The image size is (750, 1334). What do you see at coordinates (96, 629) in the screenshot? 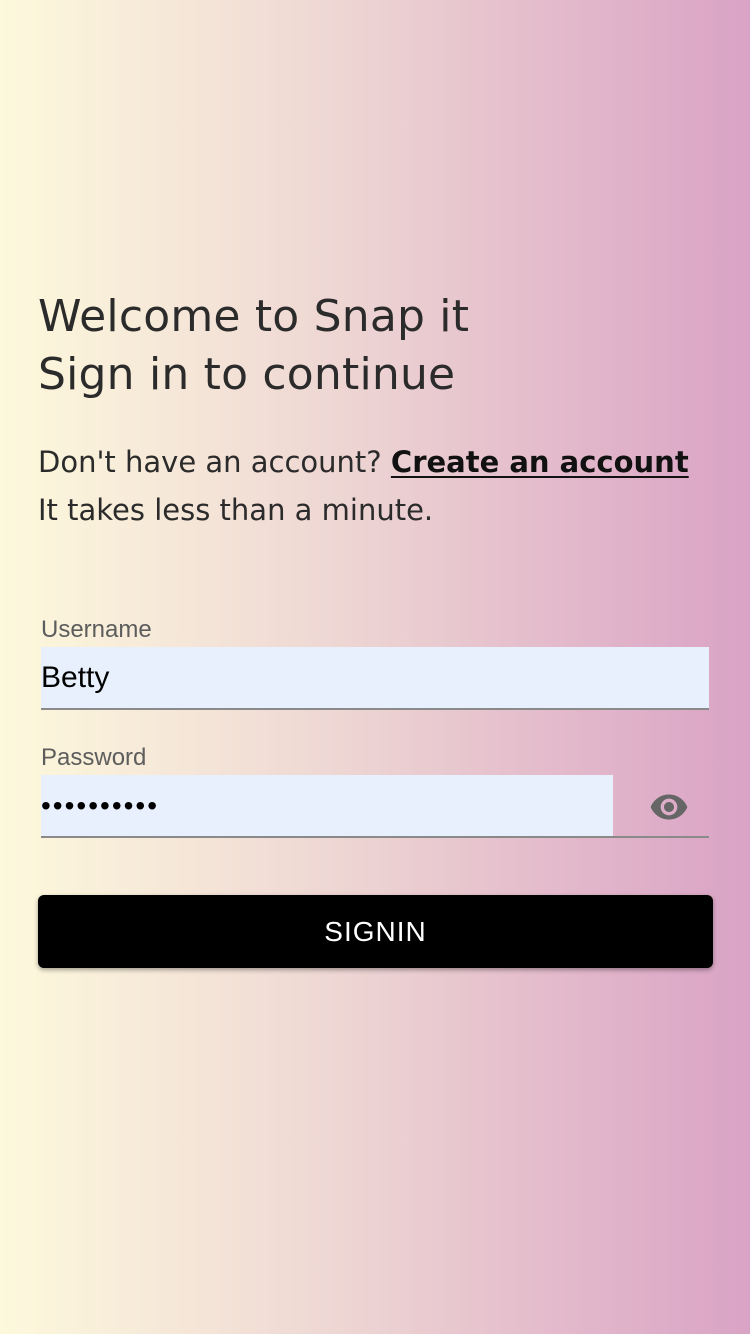
I see `username-label: Username` at bounding box center [96, 629].